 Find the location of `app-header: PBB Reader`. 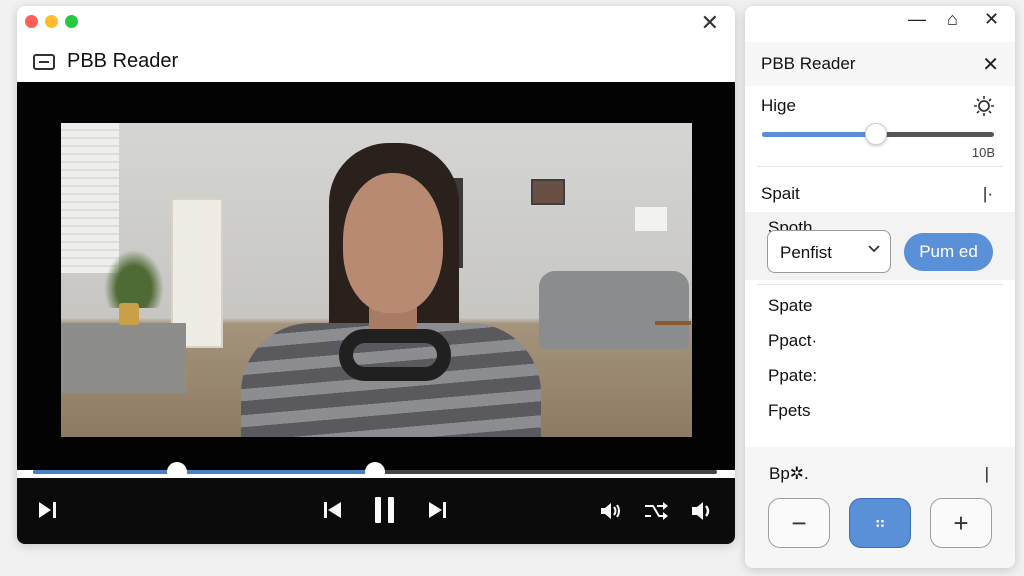

app-header: PBB Reader is located at coordinates (105, 61).